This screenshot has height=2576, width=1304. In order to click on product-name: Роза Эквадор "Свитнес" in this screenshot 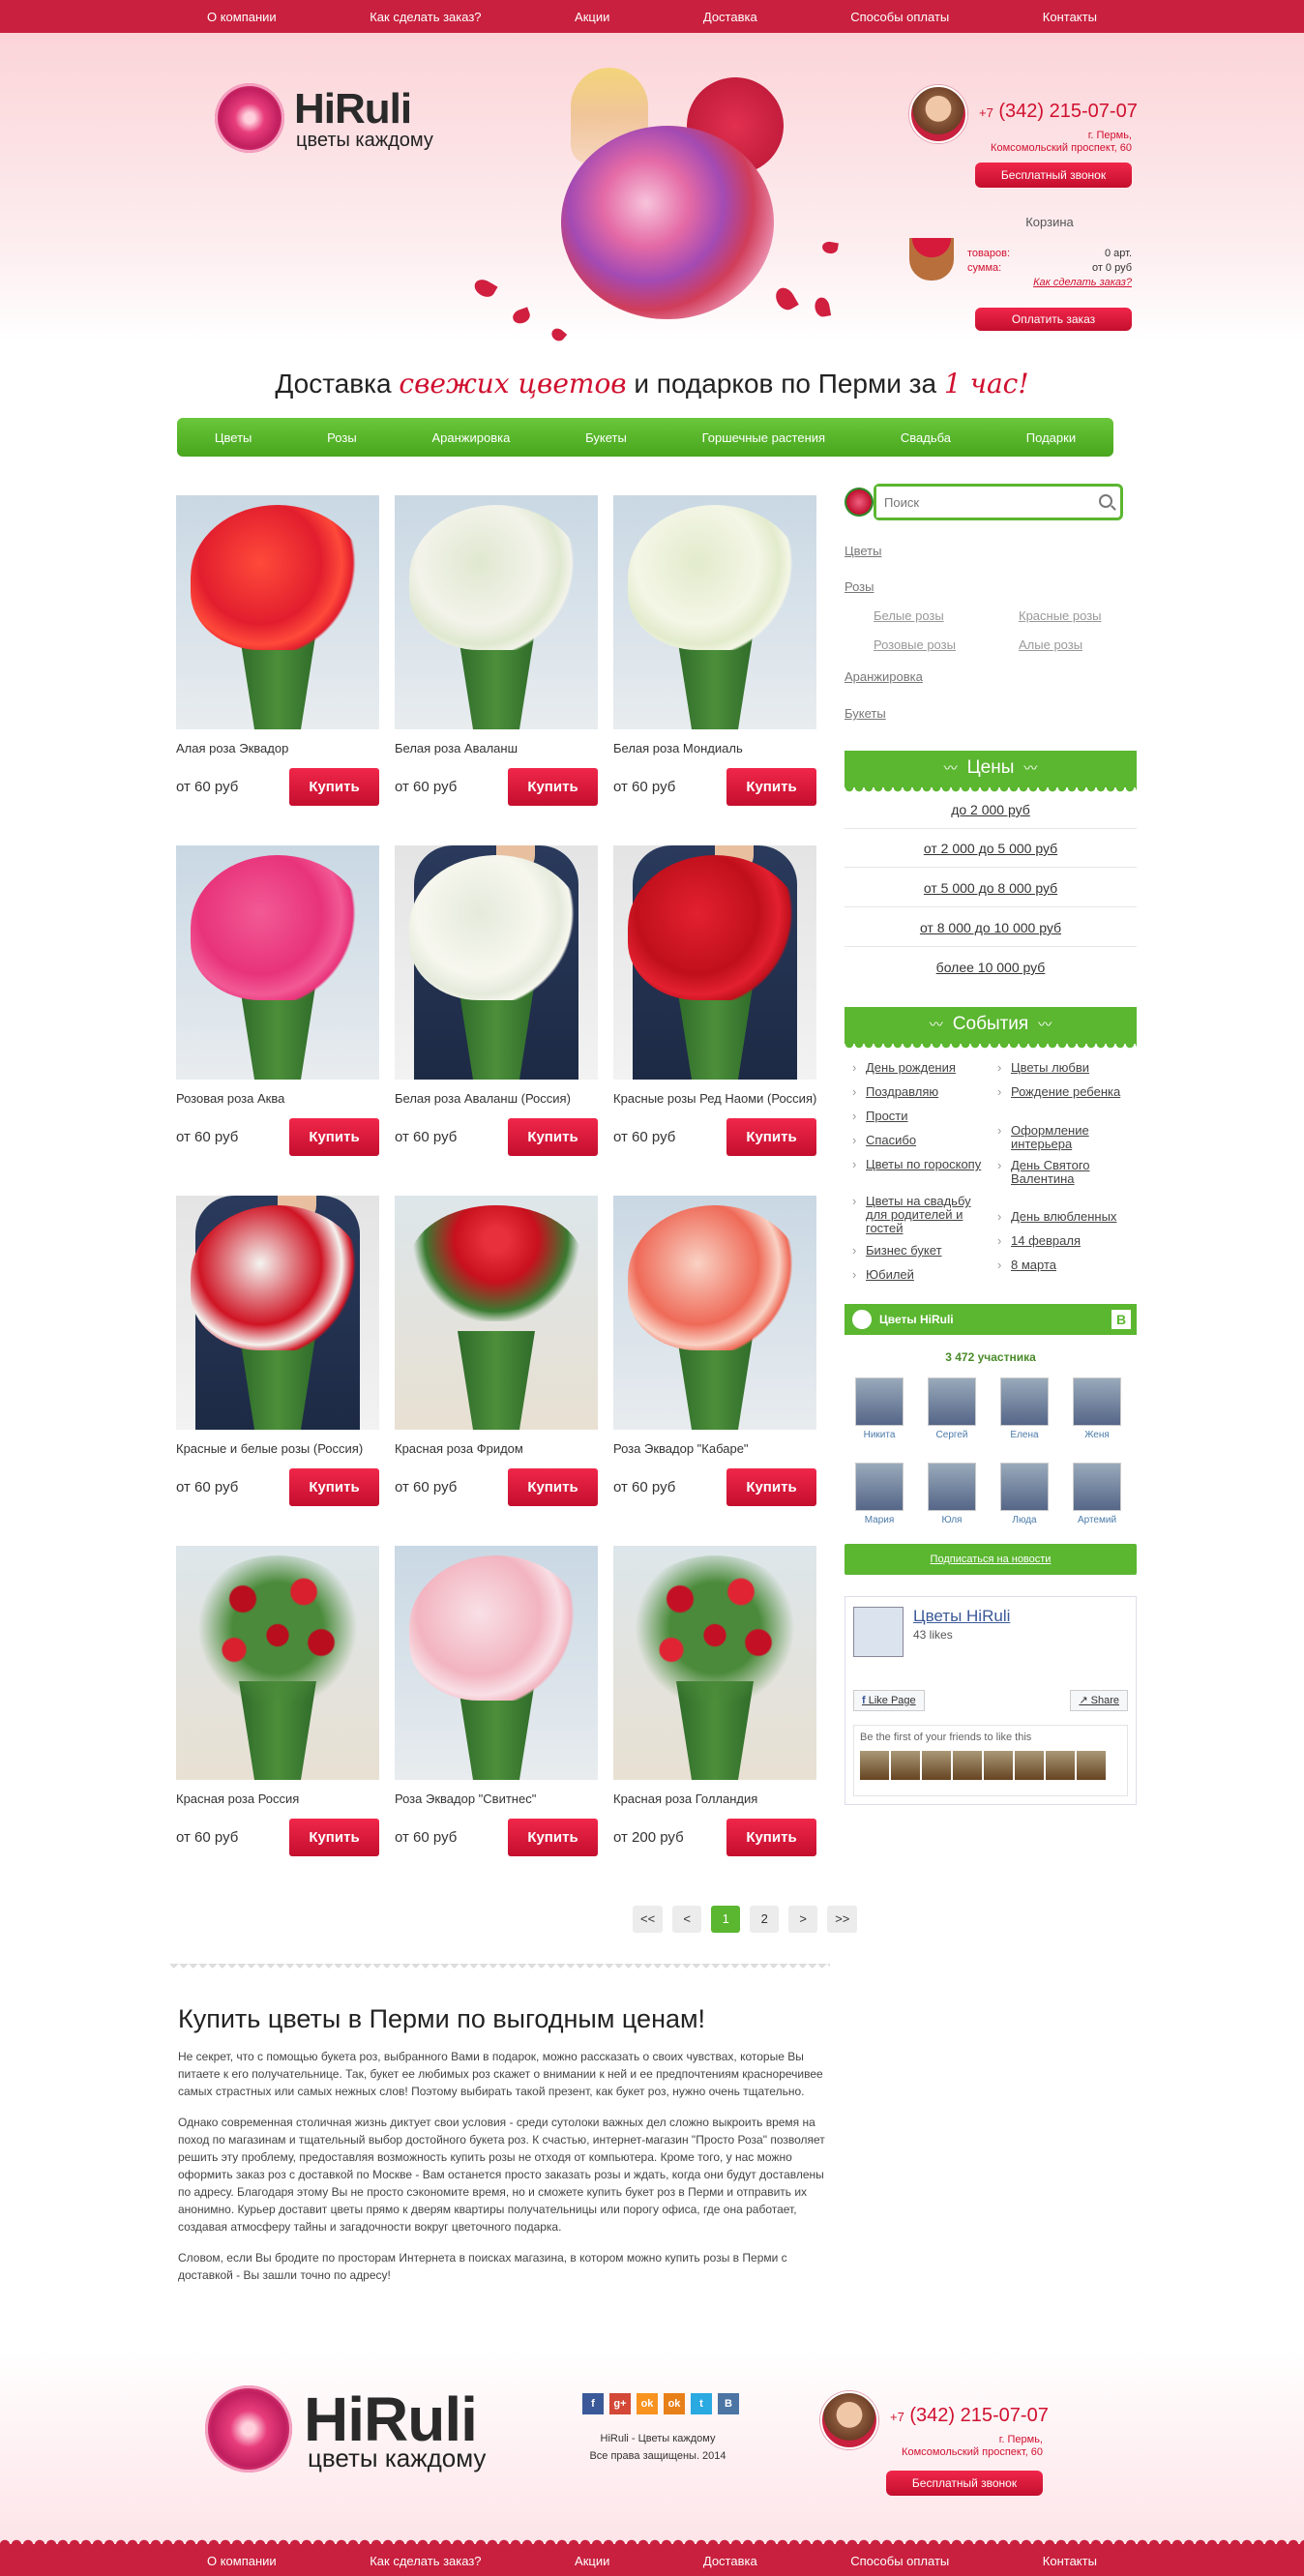, I will do `click(498, 1799)`.